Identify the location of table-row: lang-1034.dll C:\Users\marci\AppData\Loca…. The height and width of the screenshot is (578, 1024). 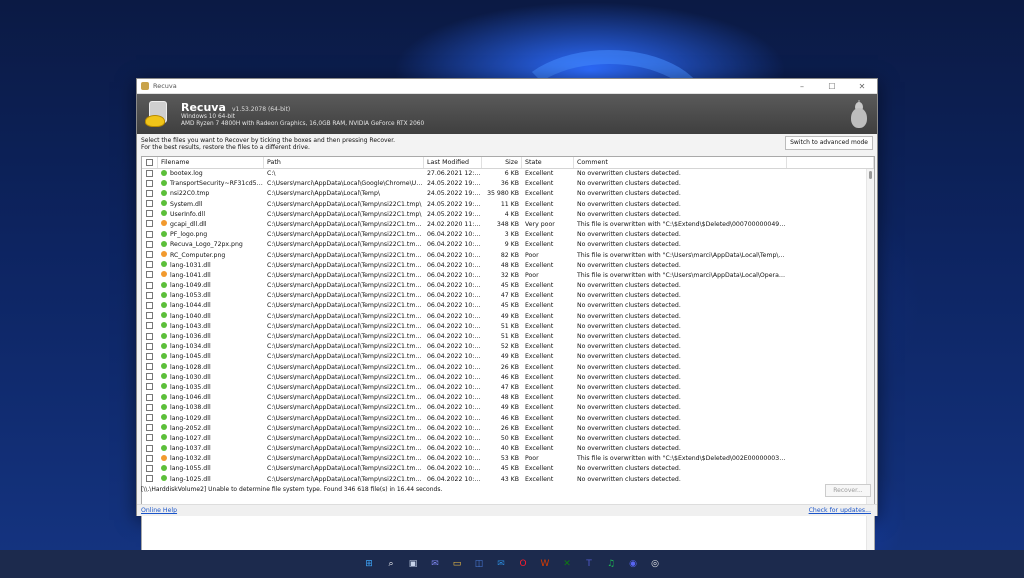
(508, 347).